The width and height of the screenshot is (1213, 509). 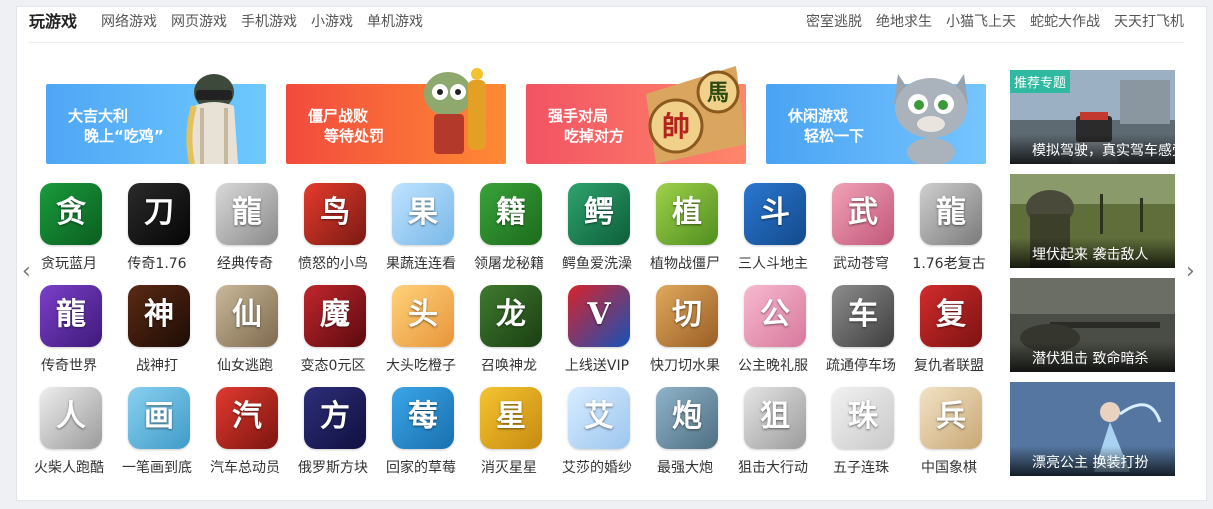 I want to click on game-tile: 植植物战僵尸, so click(x=685, y=233).